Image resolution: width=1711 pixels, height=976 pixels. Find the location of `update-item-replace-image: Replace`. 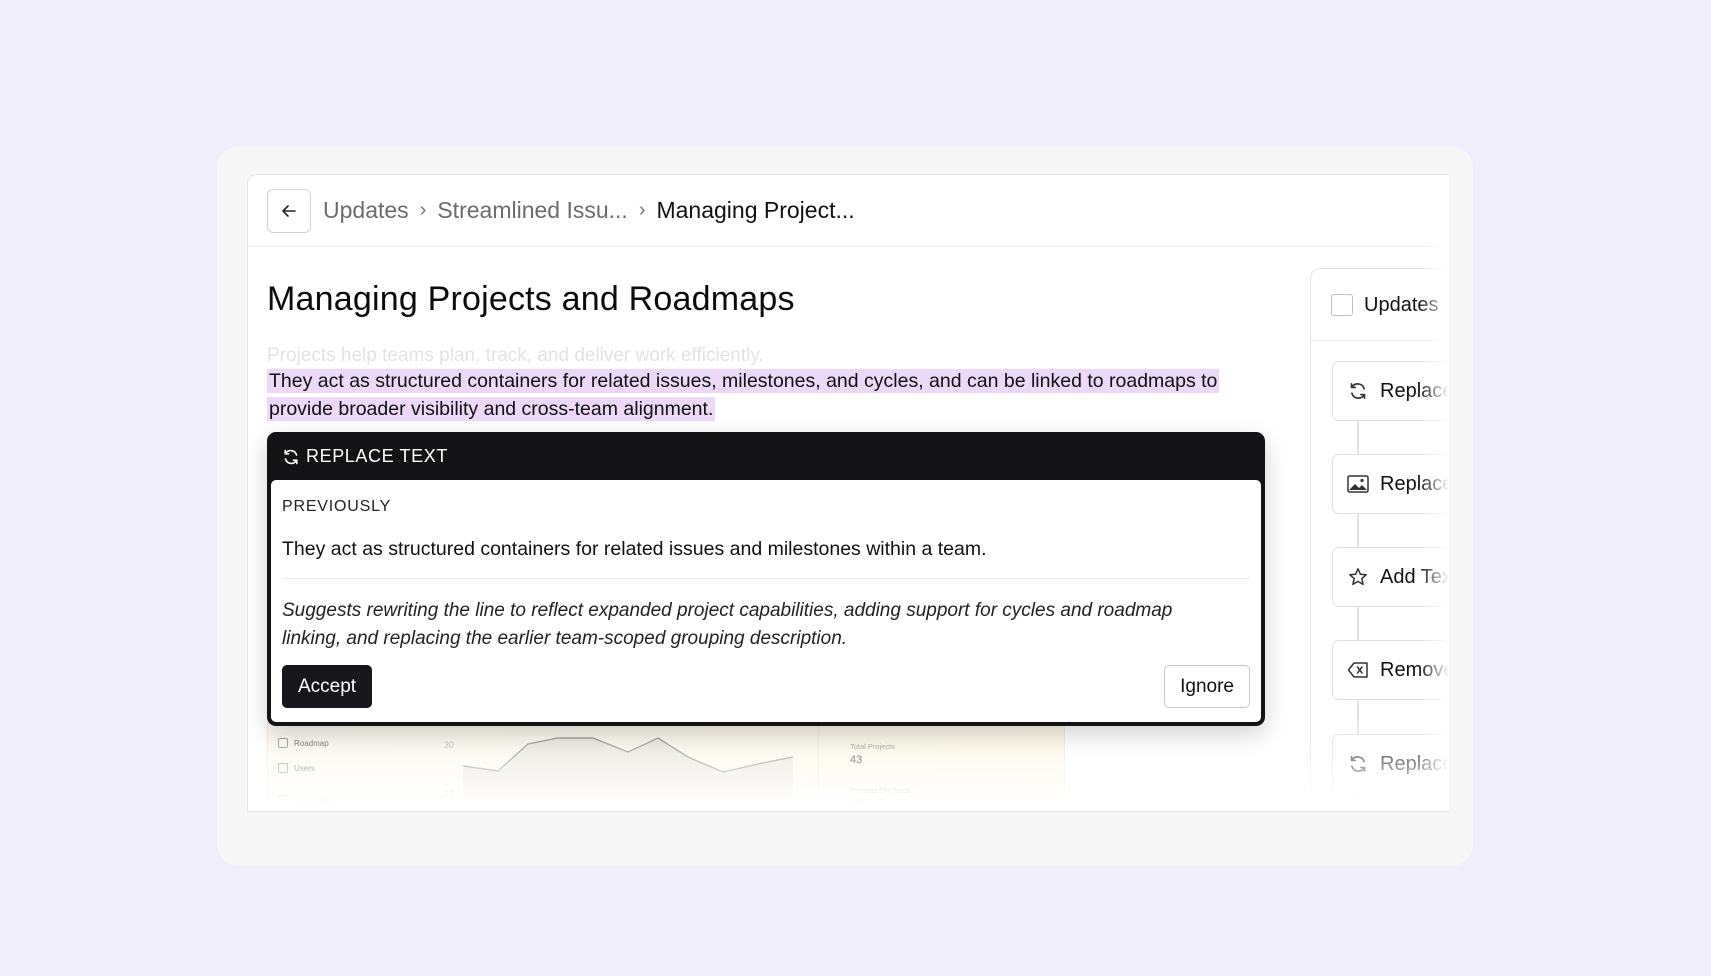

update-item-replace-image: Replace is located at coordinates (1390, 484).